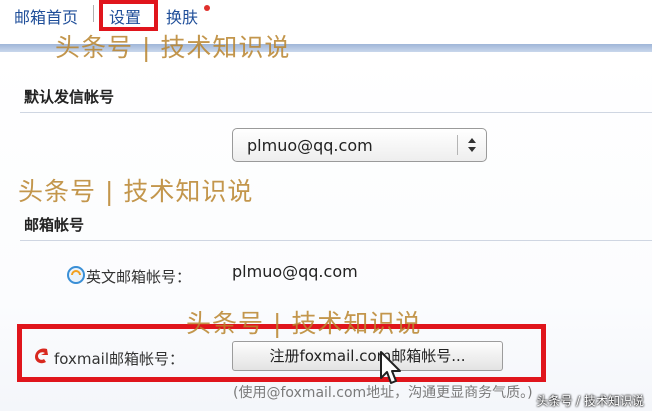 The height and width of the screenshot is (411, 652). Describe the element at coordinates (390, 367) in the screenshot. I see `mouse-cursor-icon` at that location.